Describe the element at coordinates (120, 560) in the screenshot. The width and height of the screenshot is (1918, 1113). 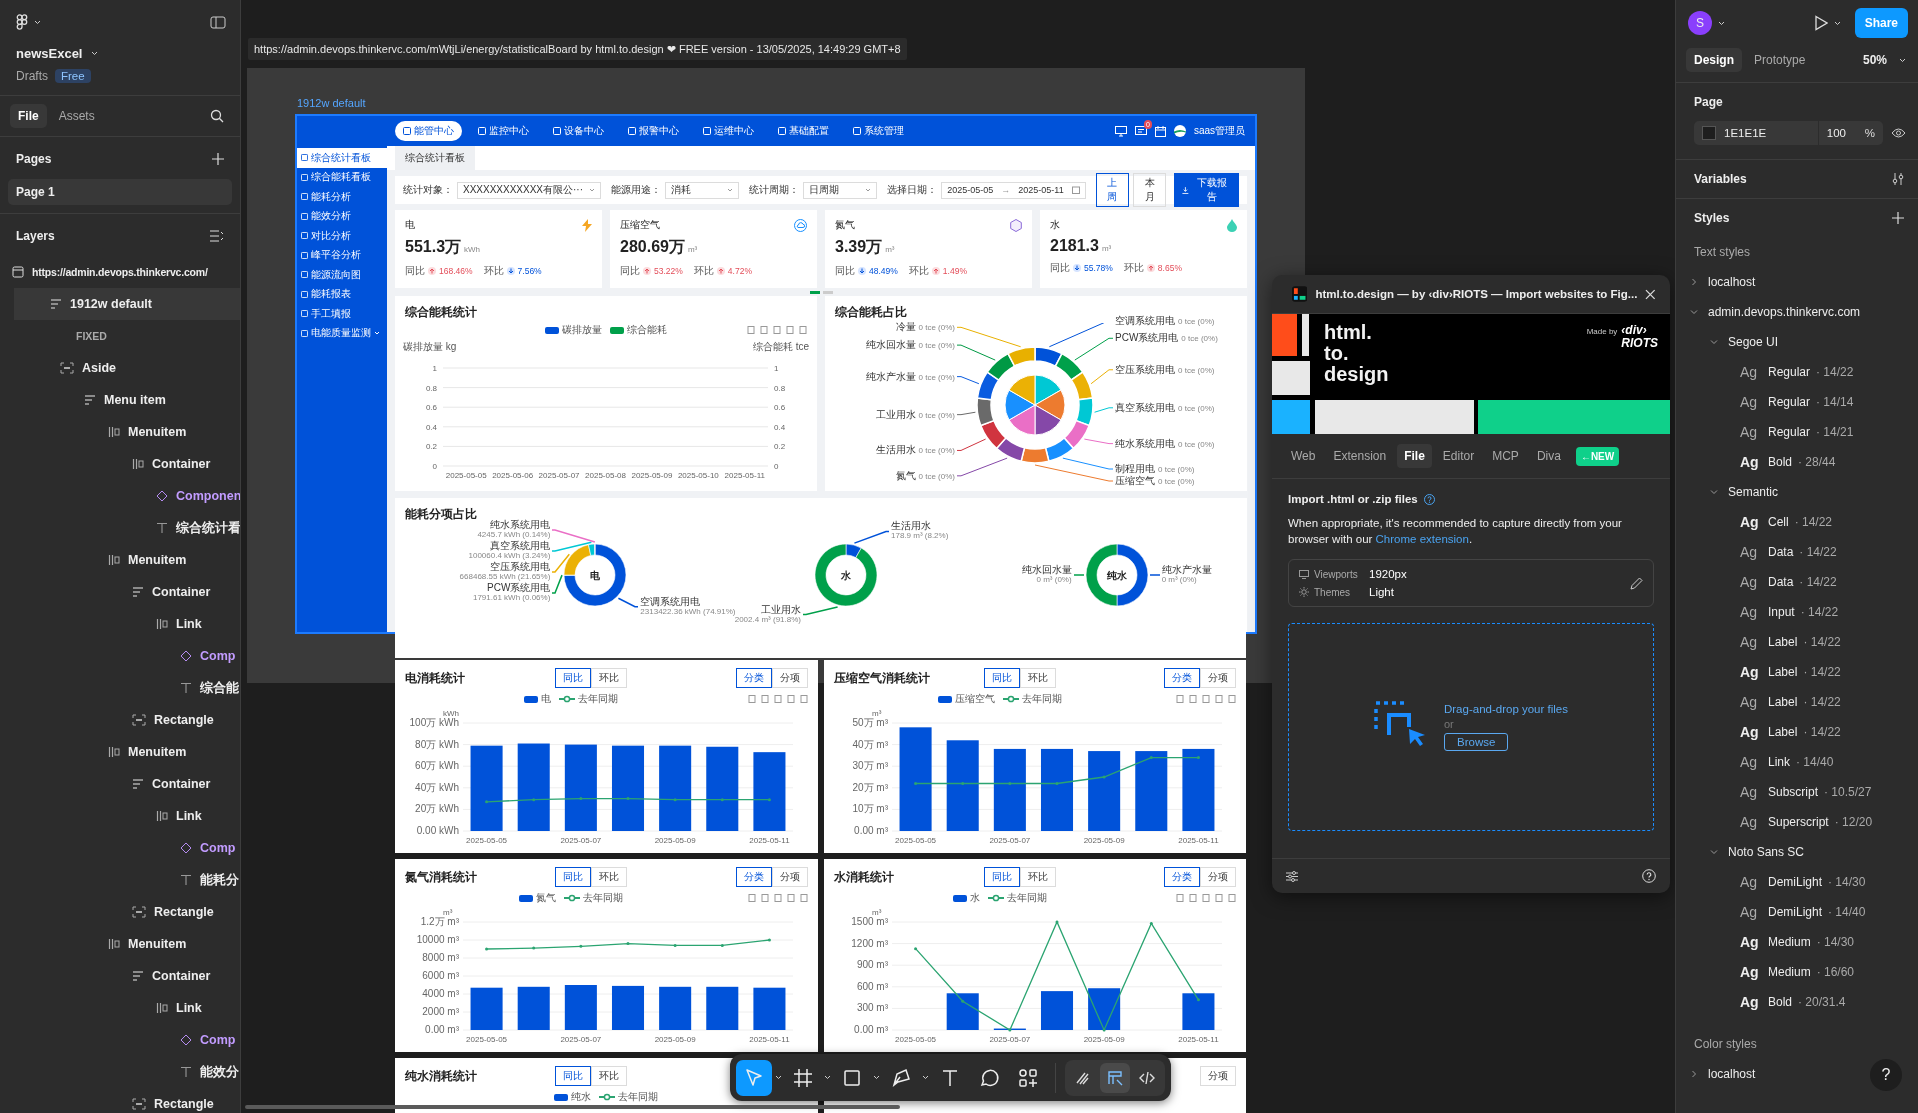
I see `layer-item: Menuitem` at that location.